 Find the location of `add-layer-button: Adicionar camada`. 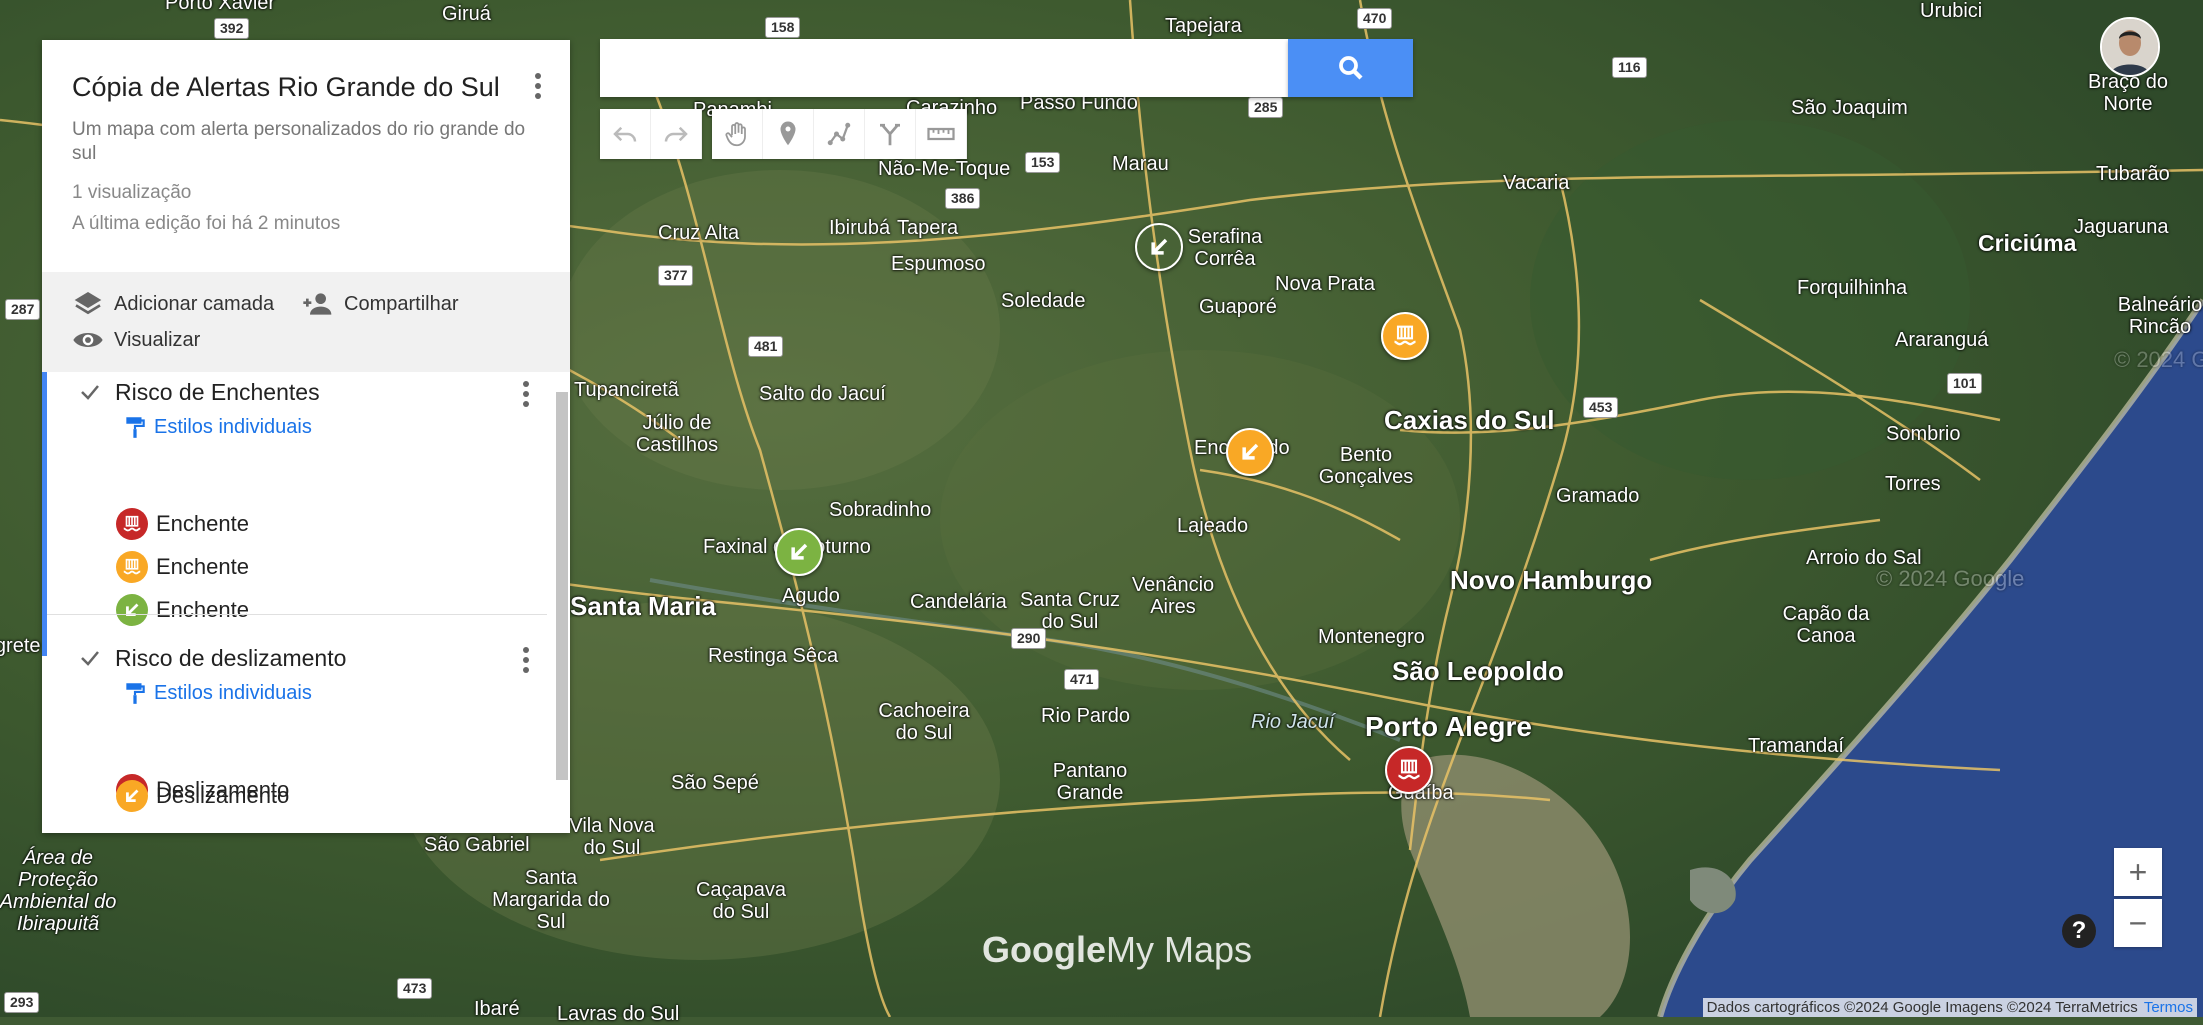

add-layer-button: Adicionar camada is located at coordinates (173, 304).